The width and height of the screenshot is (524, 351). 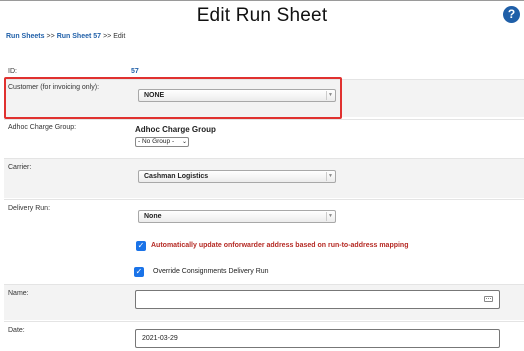 What do you see at coordinates (135, 71) in the screenshot?
I see `id-value: 57` at bounding box center [135, 71].